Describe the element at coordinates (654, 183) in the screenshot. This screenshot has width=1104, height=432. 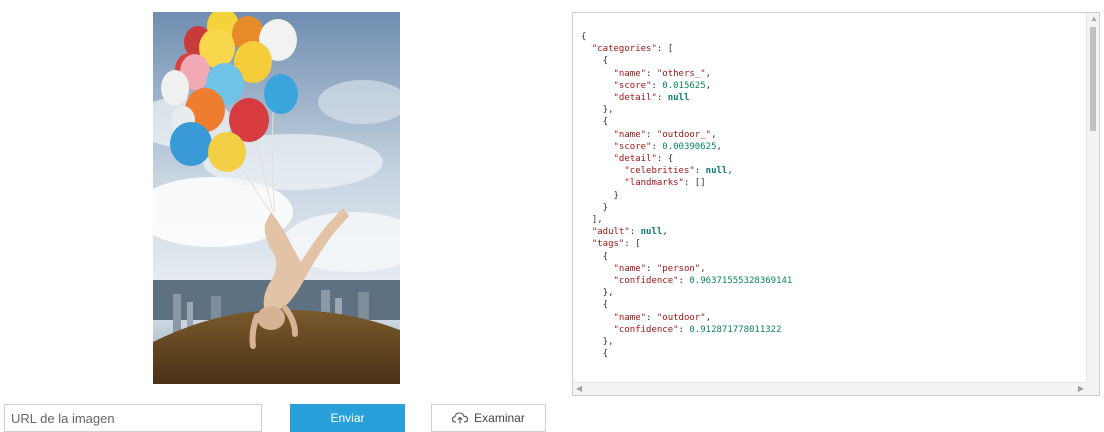
I see `json-token: "landmarks"` at that location.